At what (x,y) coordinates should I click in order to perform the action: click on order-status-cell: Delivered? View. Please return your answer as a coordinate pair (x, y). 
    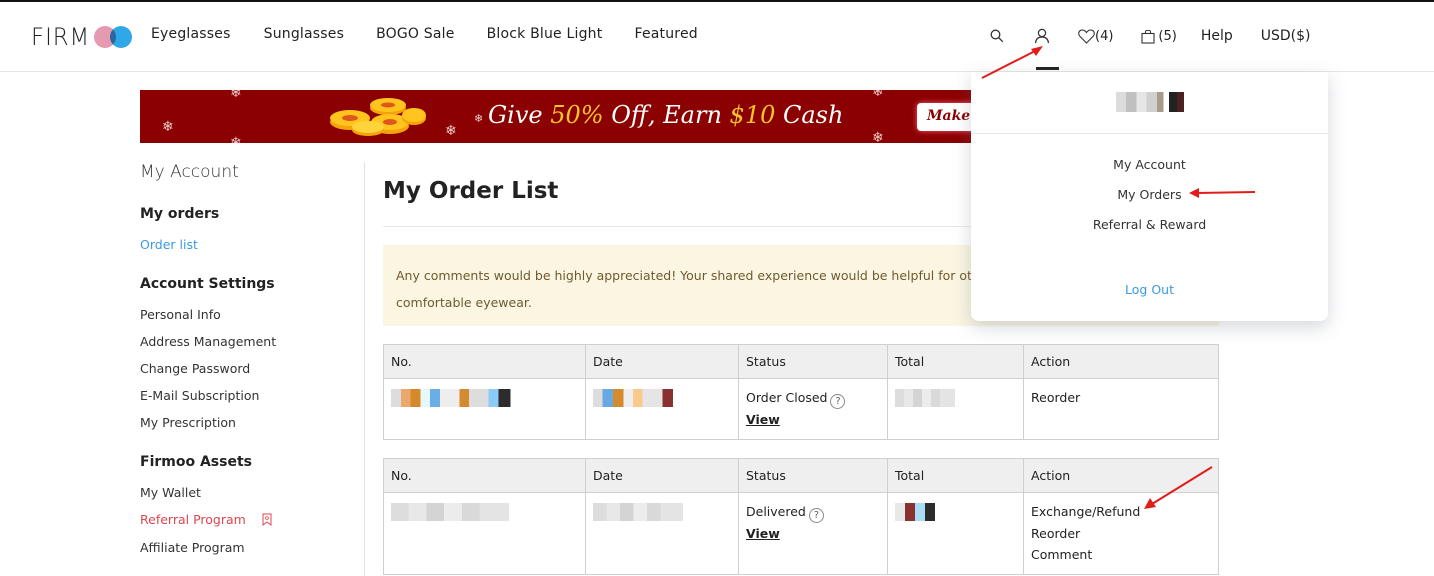
    Looking at the image, I should click on (813, 533).